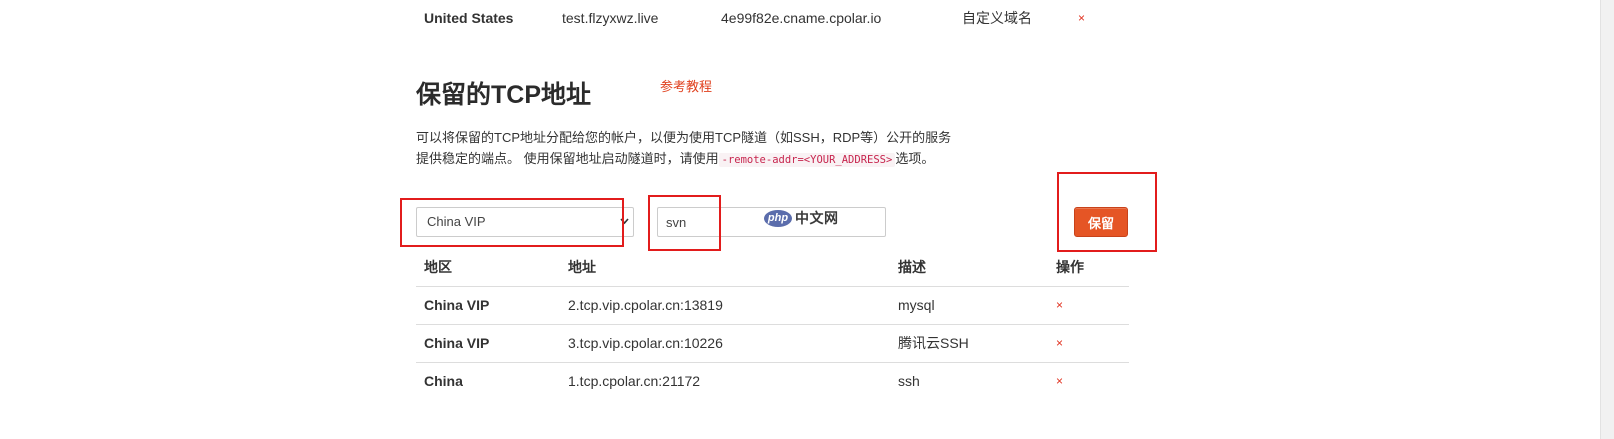 This screenshot has width=1614, height=439. I want to click on tutorial-link: 参考教程, so click(686, 87).